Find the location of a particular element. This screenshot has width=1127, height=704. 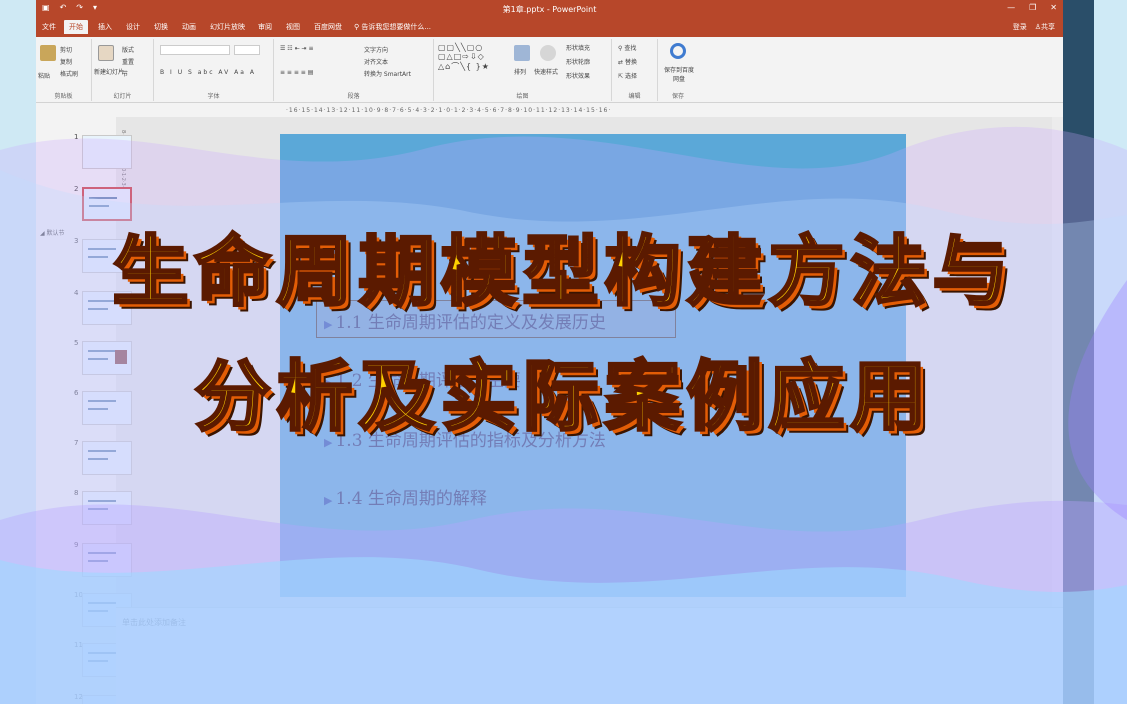

shape-fill-button: 形状填充 is located at coordinates (578, 47).